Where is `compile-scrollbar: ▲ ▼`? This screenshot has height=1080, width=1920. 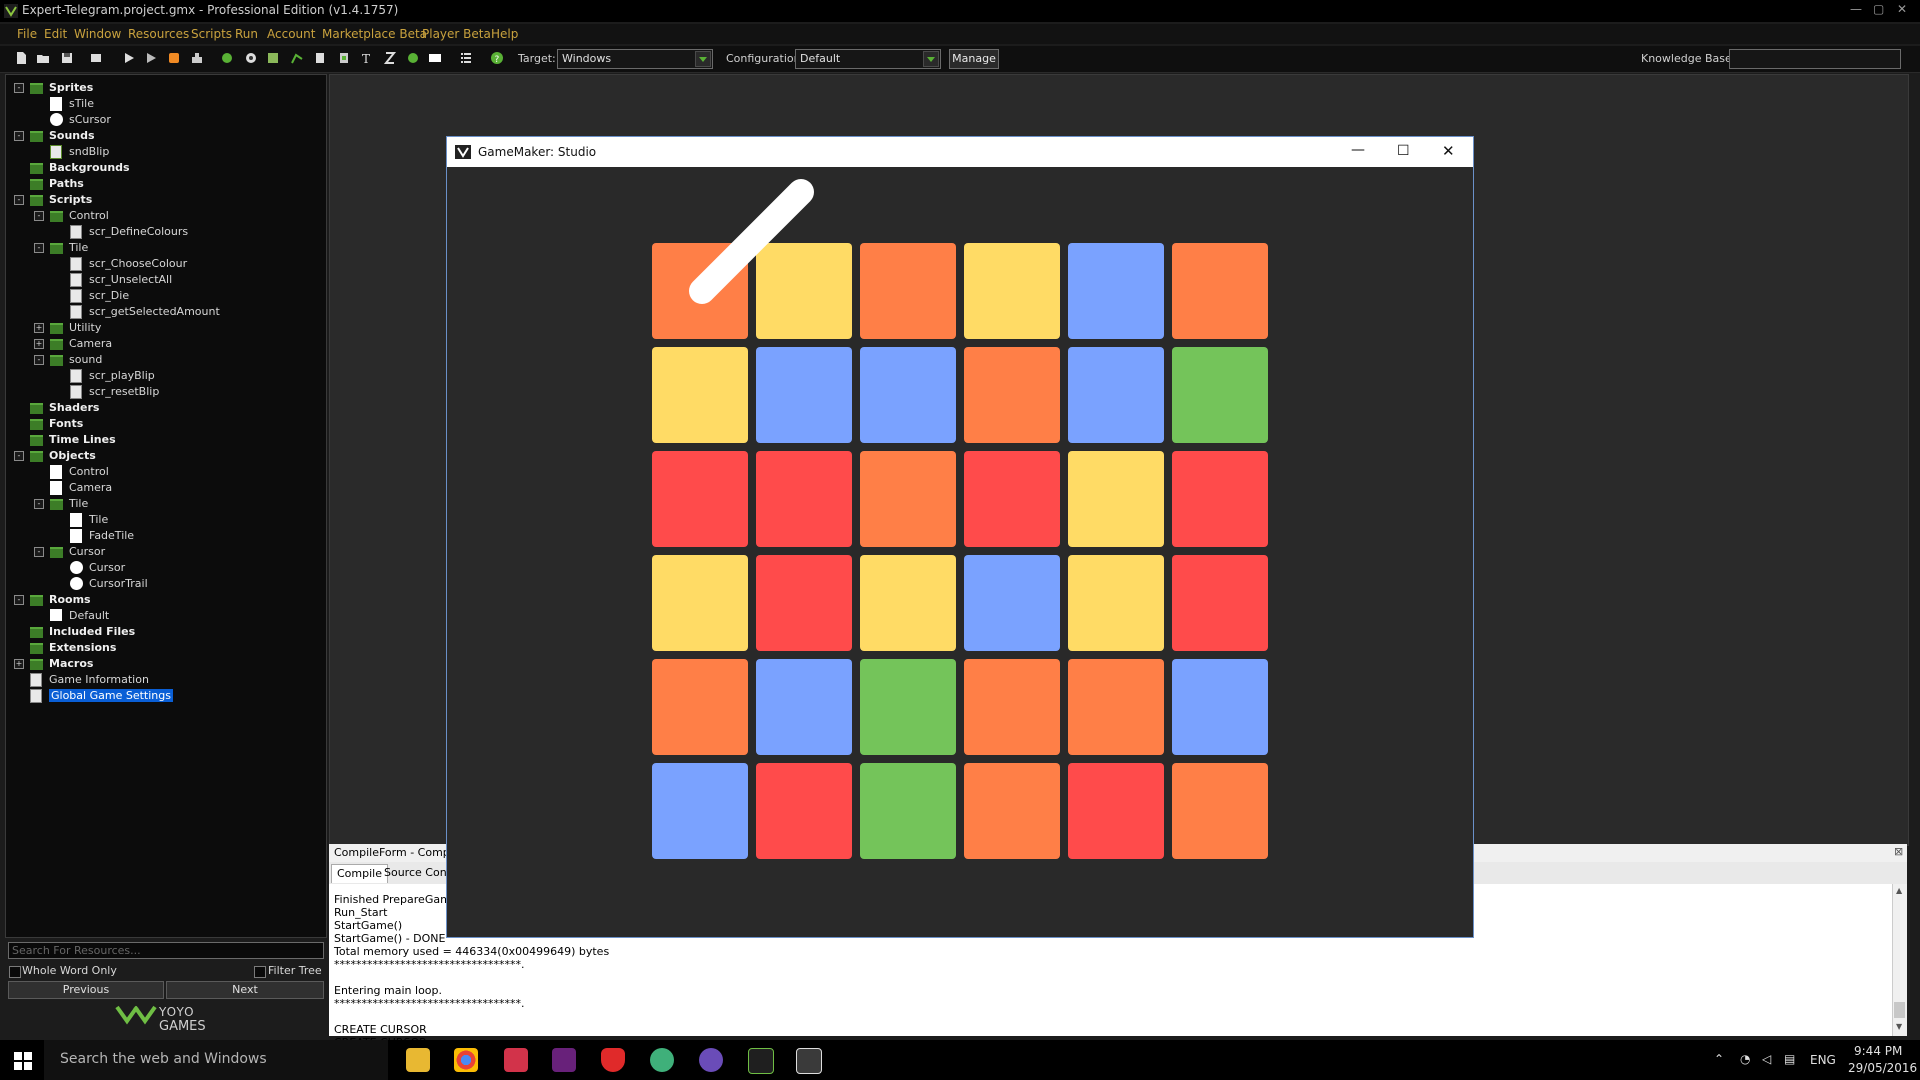
compile-scrollbar: ▲ ▼ is located at coordinates (1899, 960).